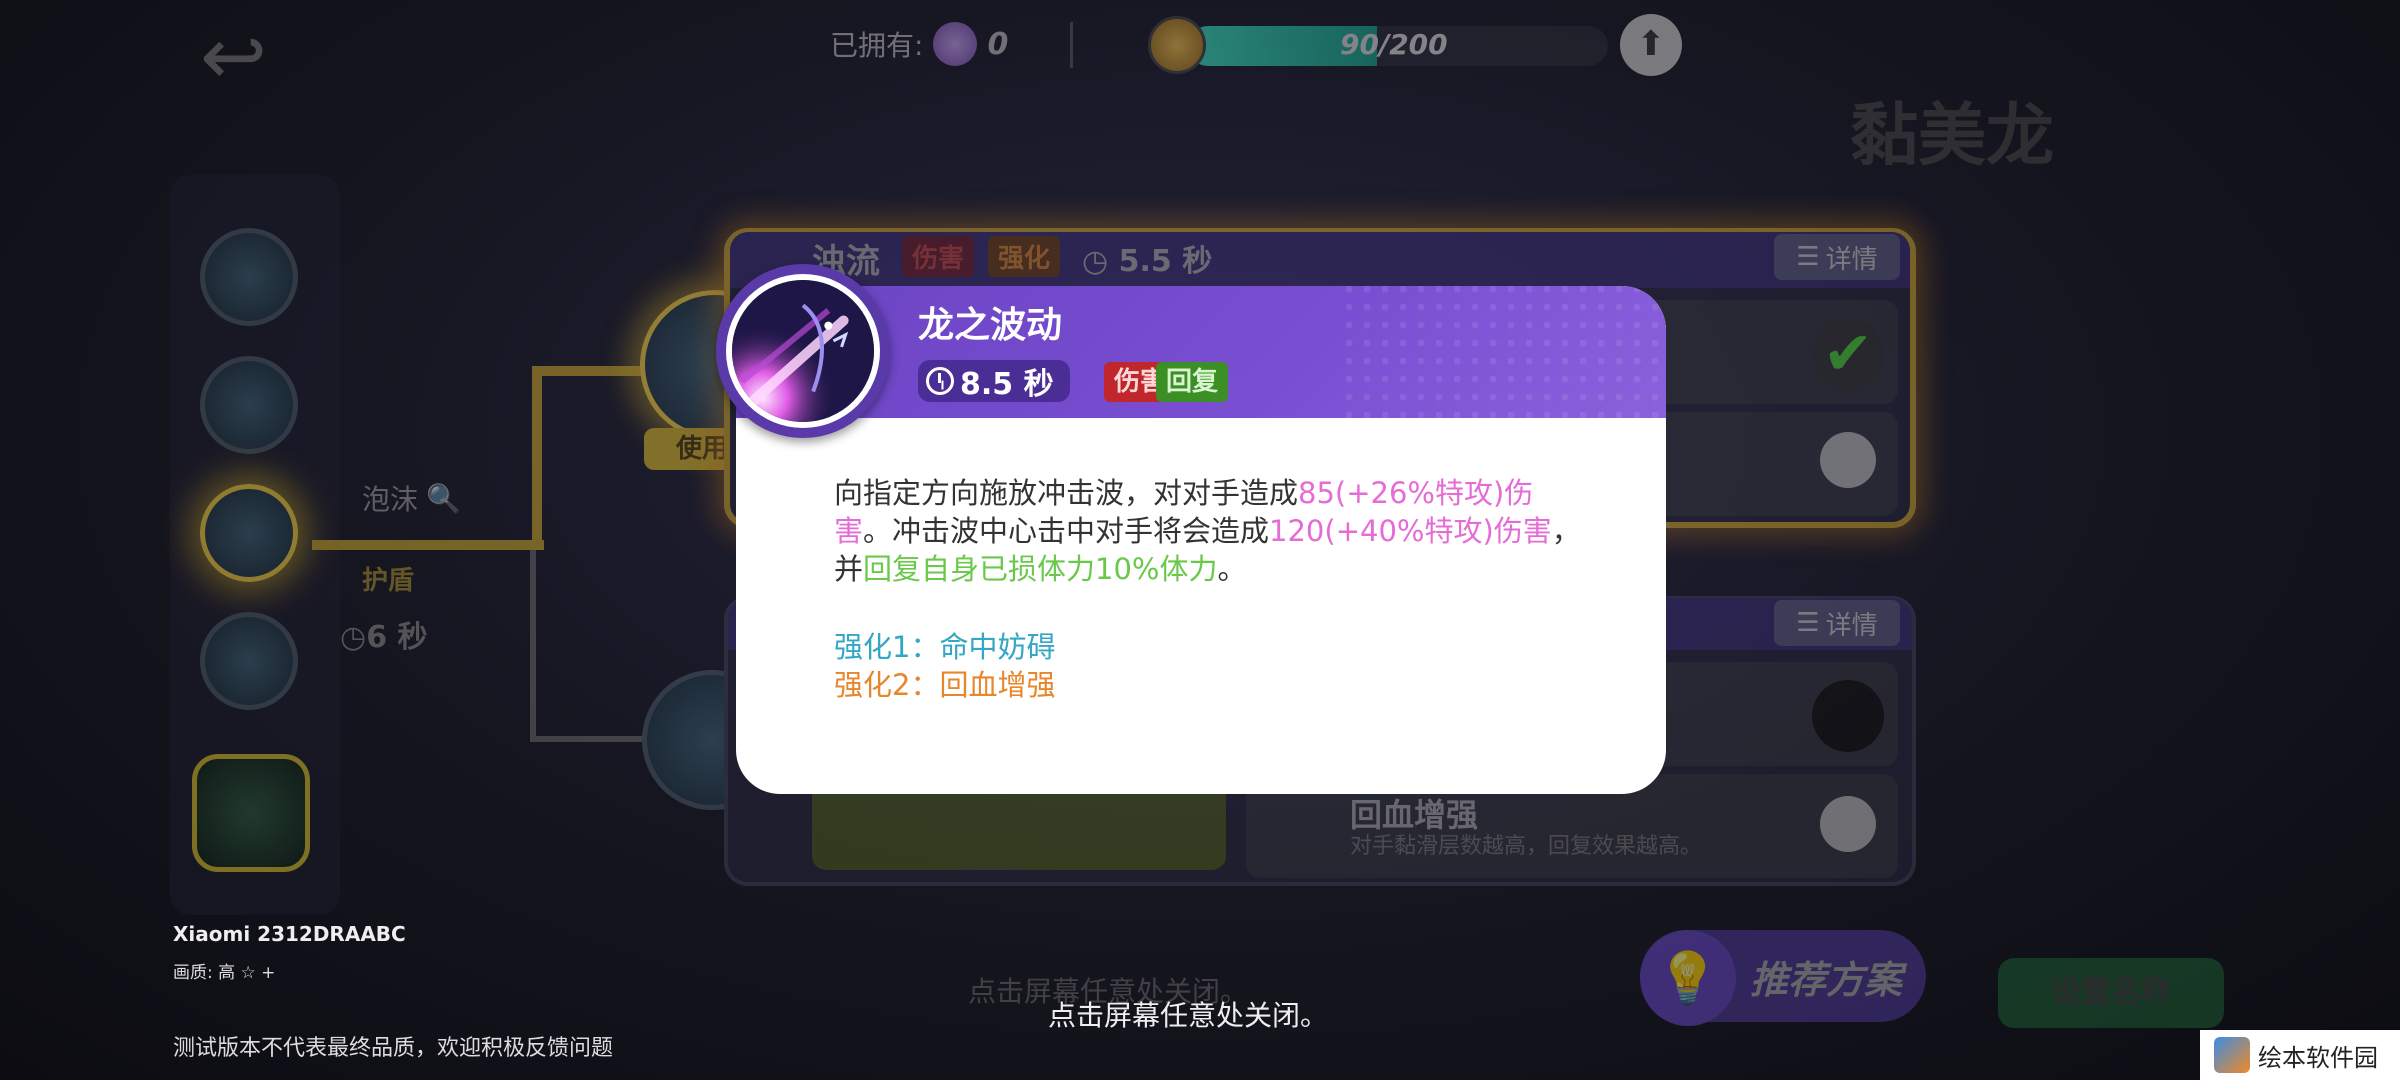  I want to click on desc-text: 。, so click(1232, 569).